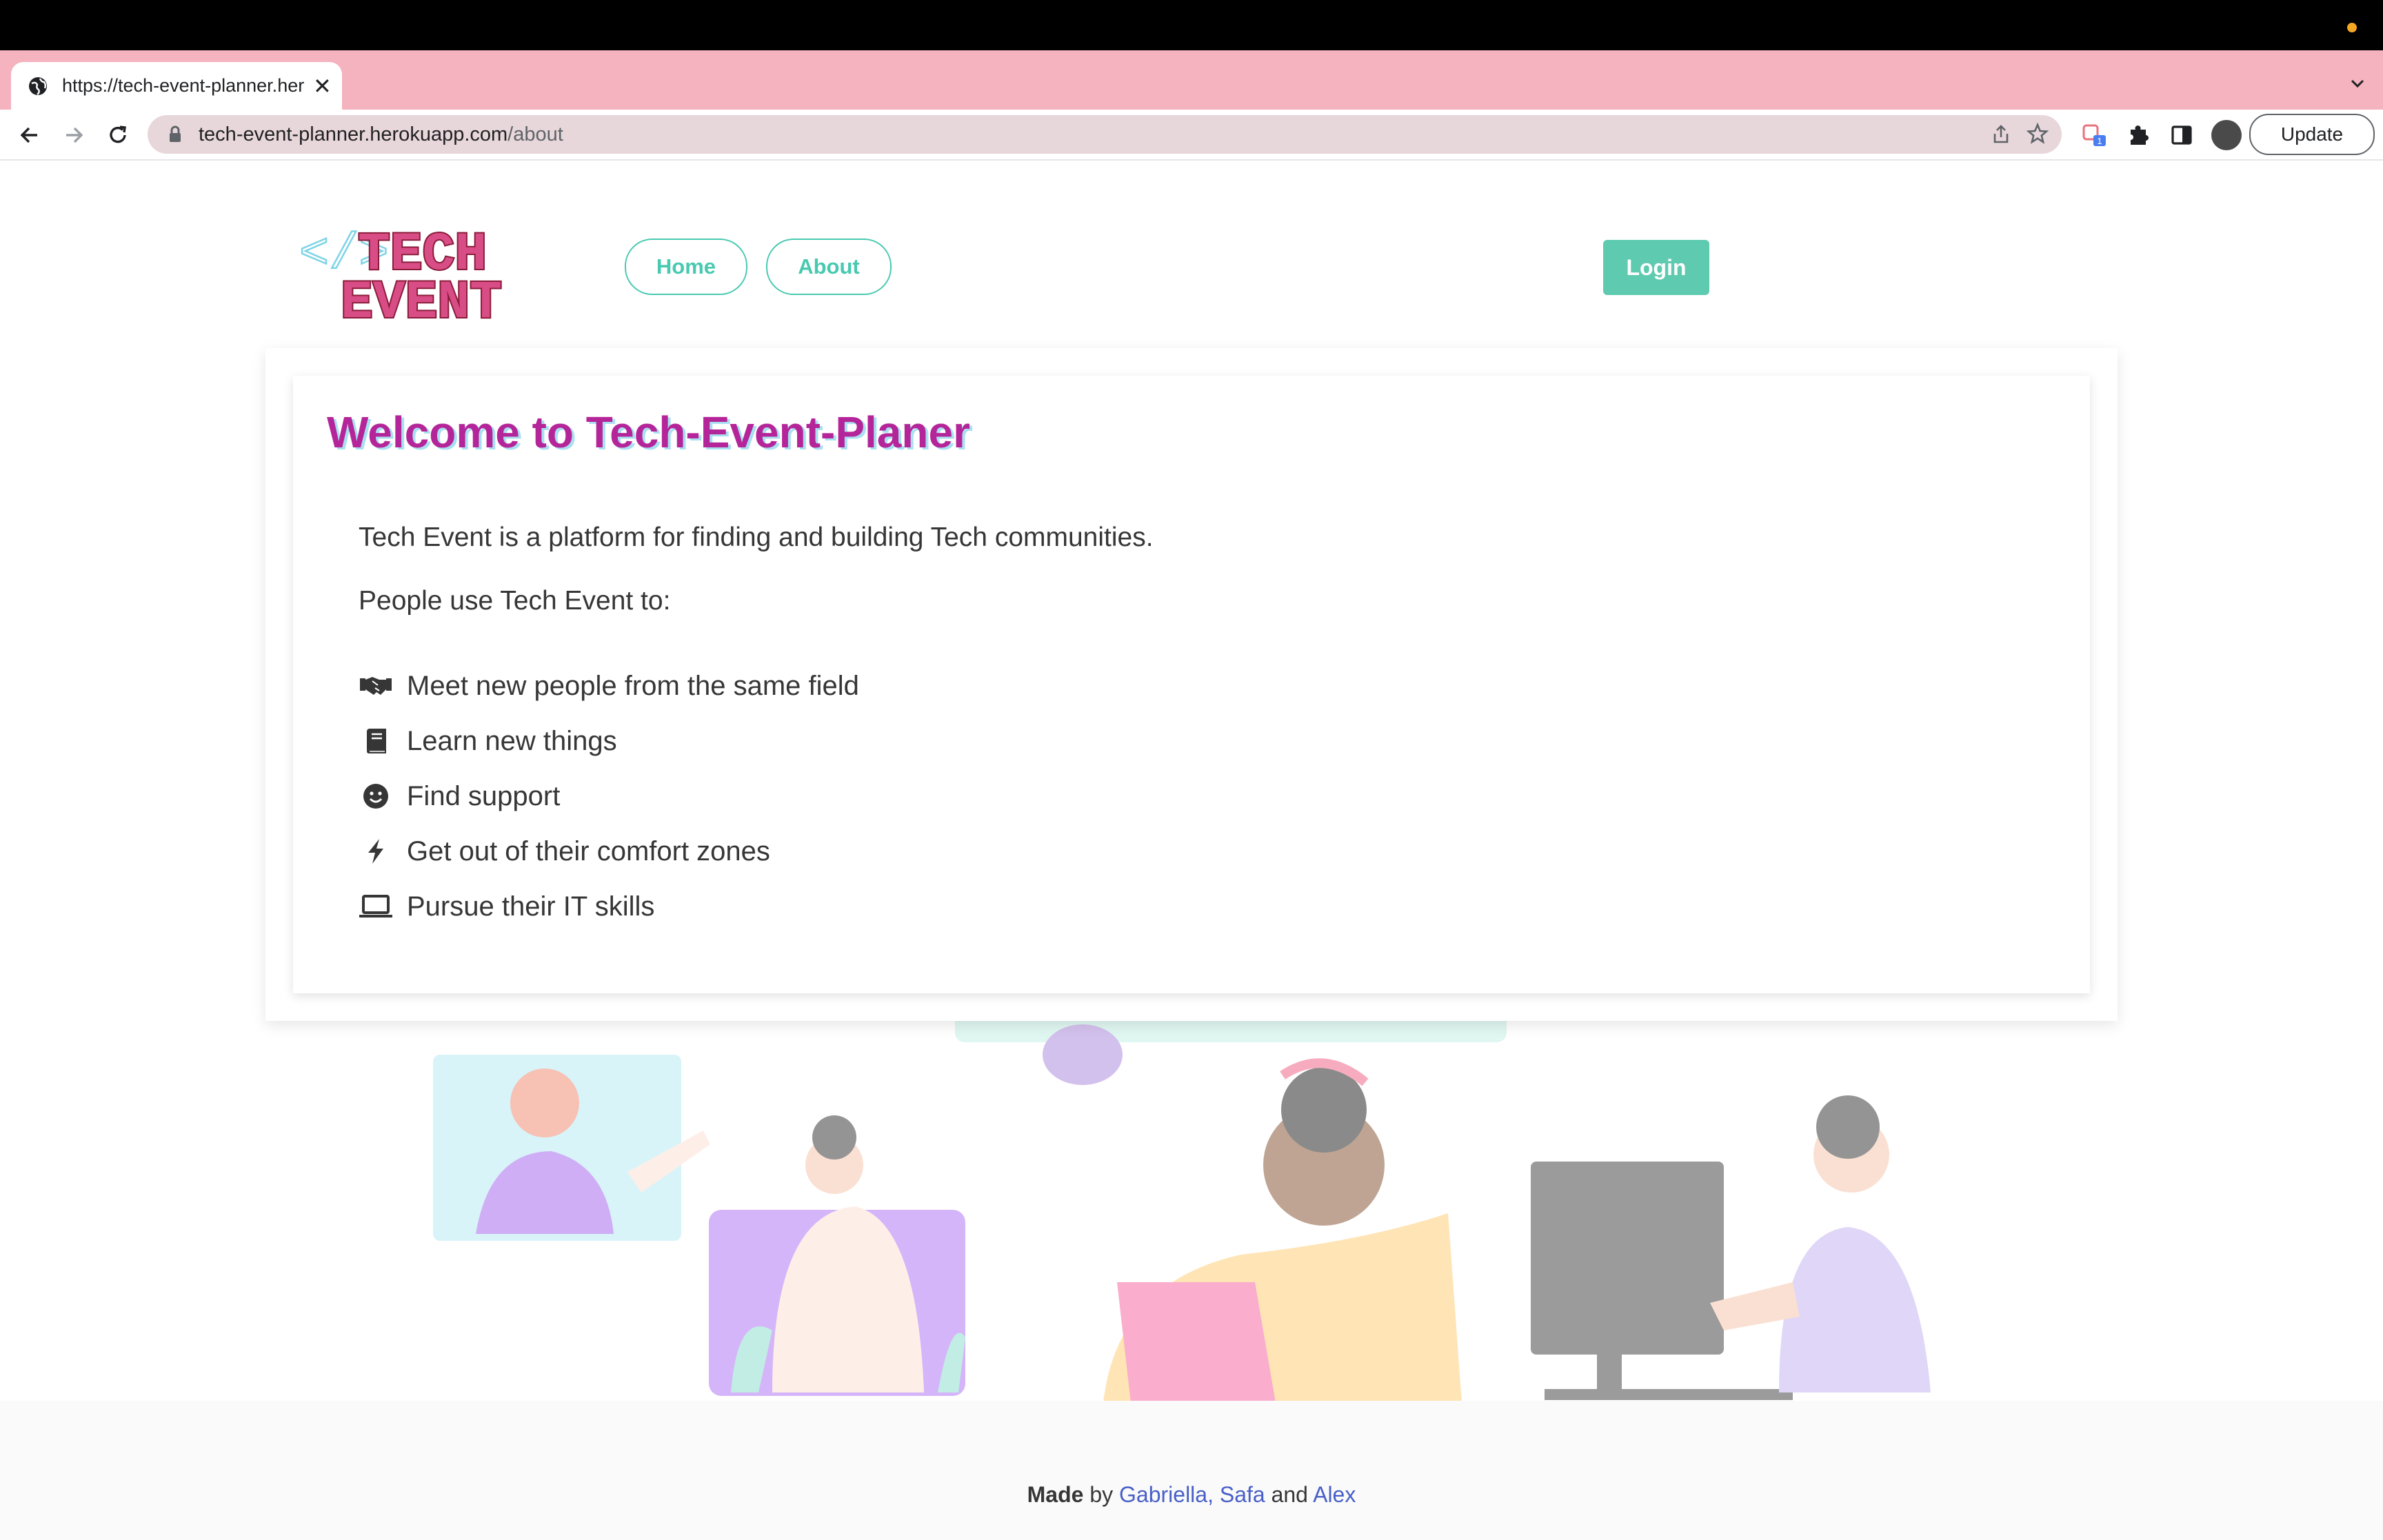 This screenshot has height=1540, width=2383. Describe the element at coordinates (2139, 135) in the screenshot. I see `puzzle-extensions-icon` at that location.